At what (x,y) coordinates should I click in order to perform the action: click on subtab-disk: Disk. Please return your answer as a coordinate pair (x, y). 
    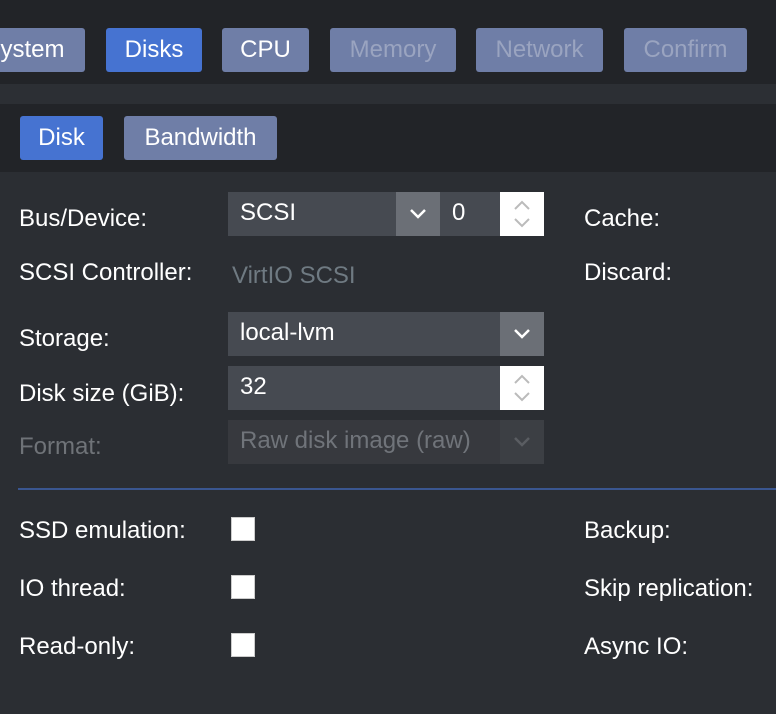
    Looking at the image, I should click on (61, 138).